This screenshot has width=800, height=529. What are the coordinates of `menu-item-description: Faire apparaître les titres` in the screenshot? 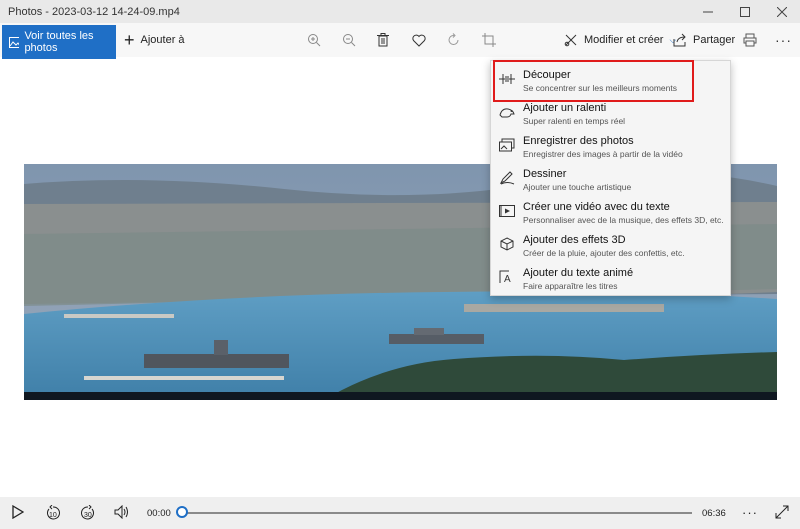 It's located at (570, 286).